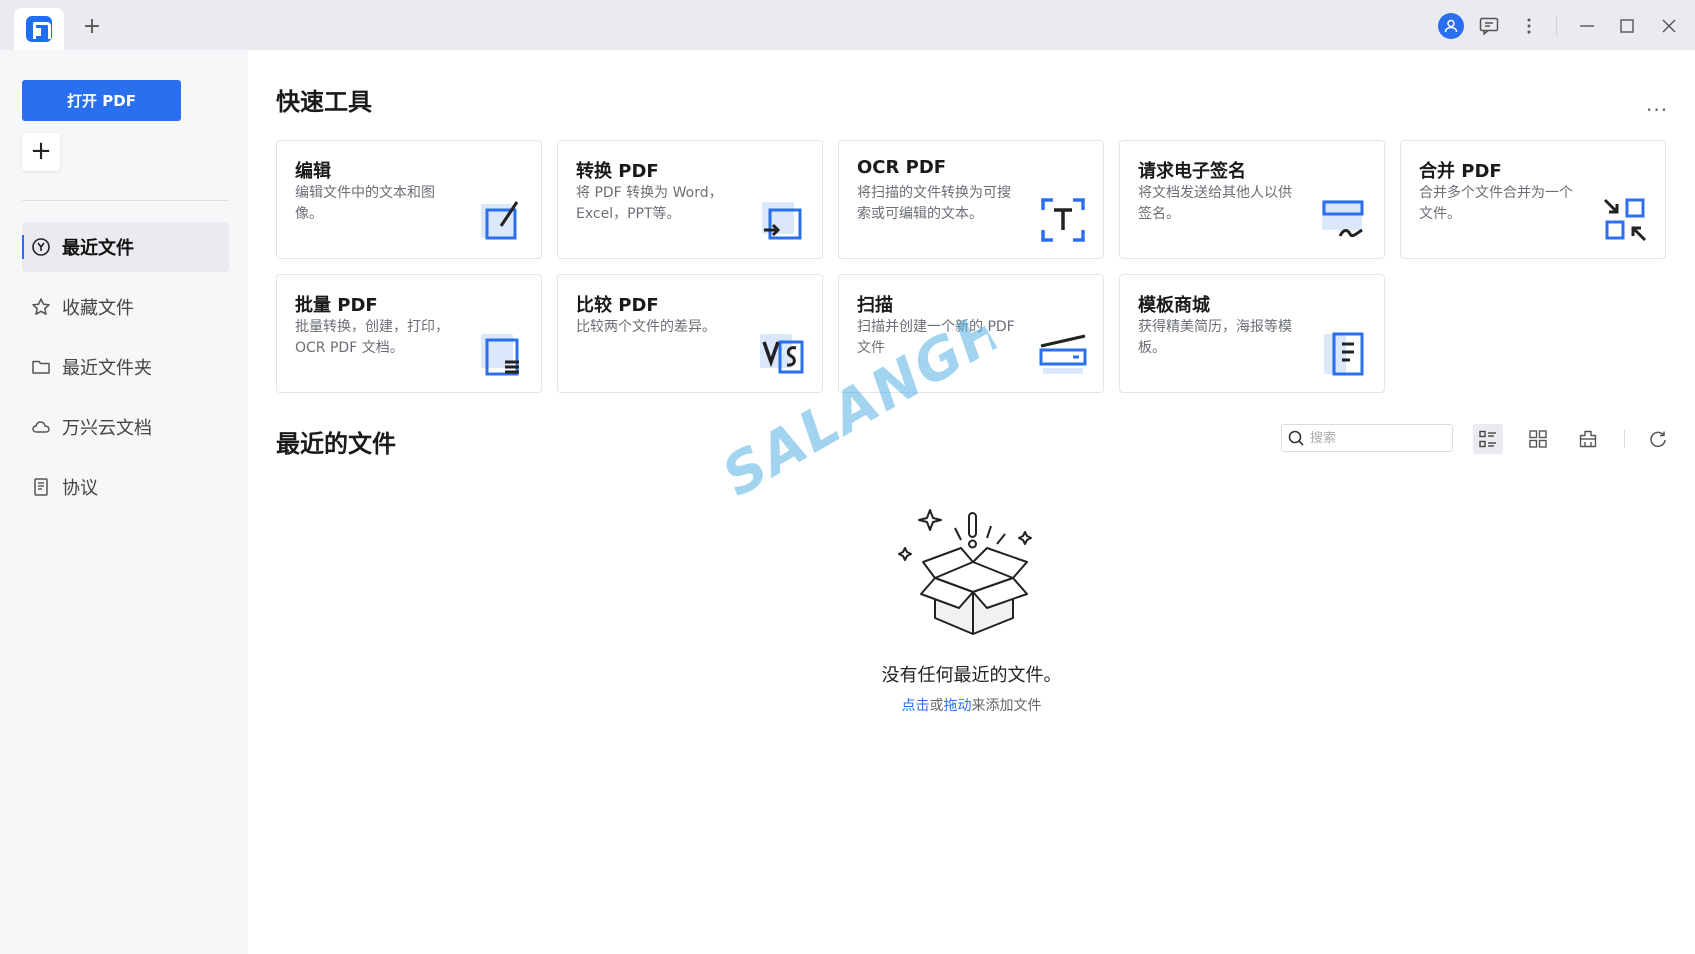  I want to click on titlebar-separator, so click(1556, 26).